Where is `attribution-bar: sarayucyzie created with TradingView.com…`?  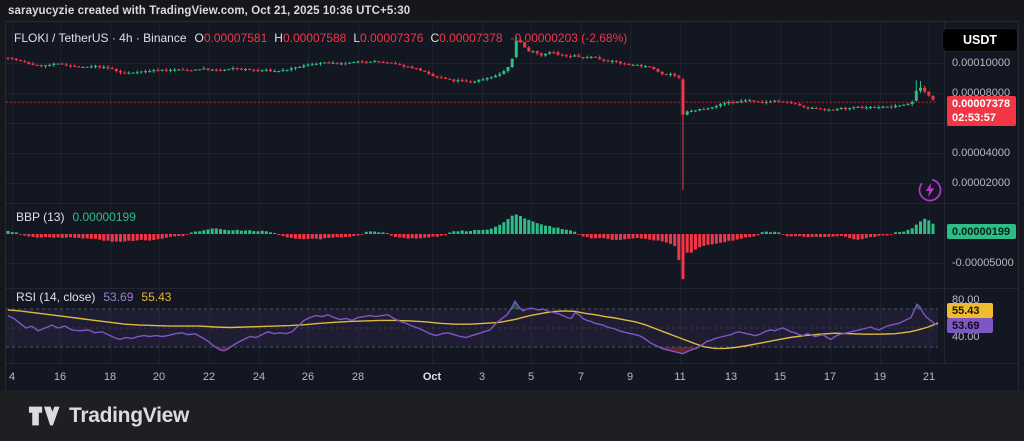 attribution-bar: sarayucyzie created with TradingView.com… is located at coordinates (512, 11).